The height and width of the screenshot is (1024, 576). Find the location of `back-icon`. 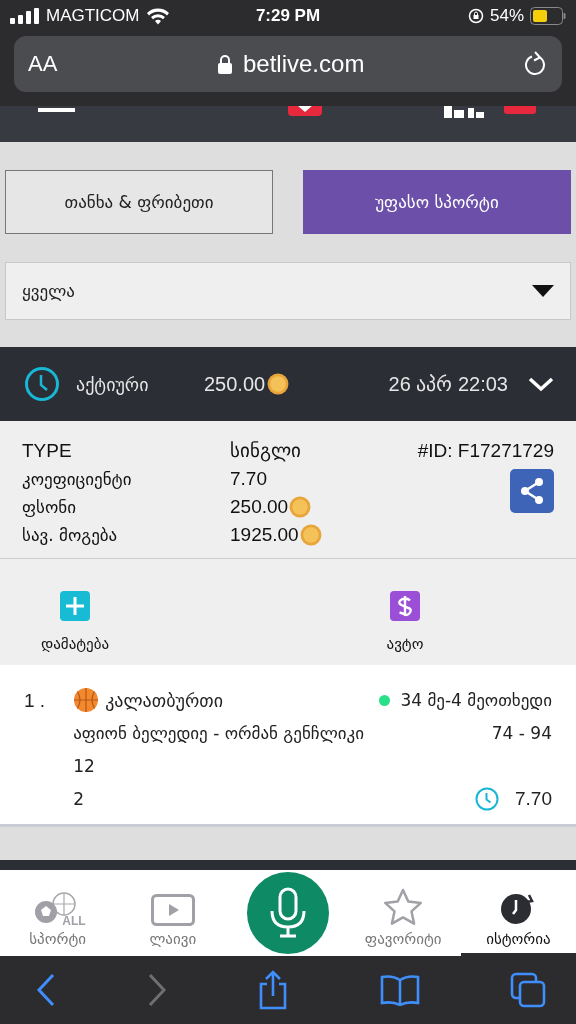

back-icon is located at coordinates (46, 990).